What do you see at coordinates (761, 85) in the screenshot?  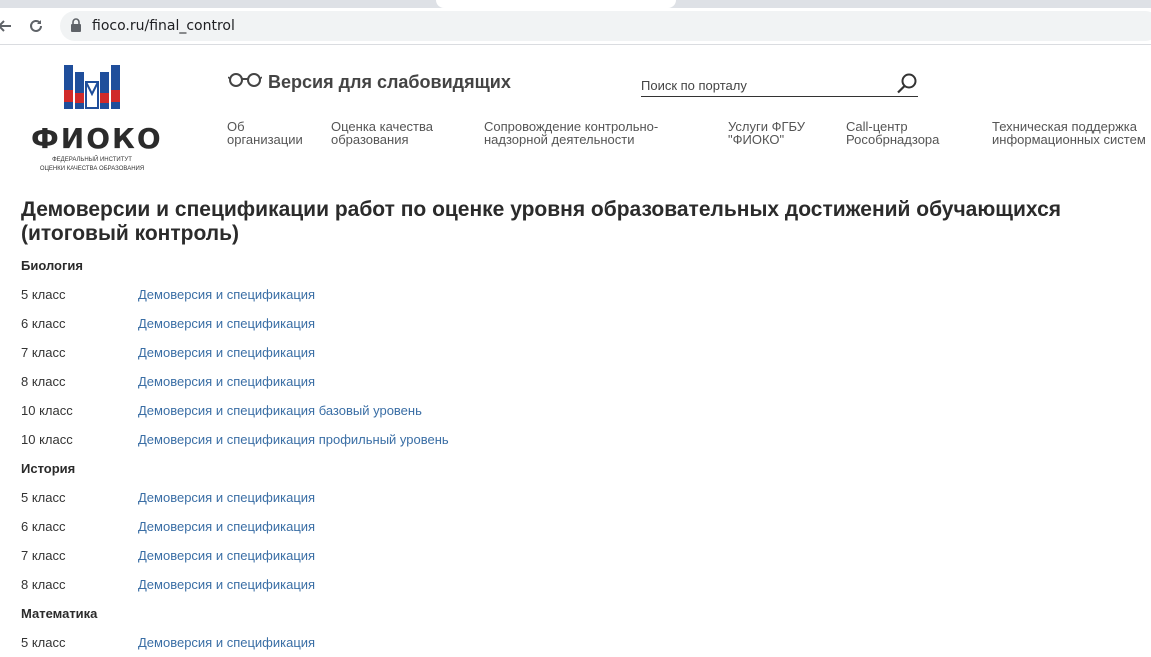 I see `search-input` at bounding box center [761, 85].